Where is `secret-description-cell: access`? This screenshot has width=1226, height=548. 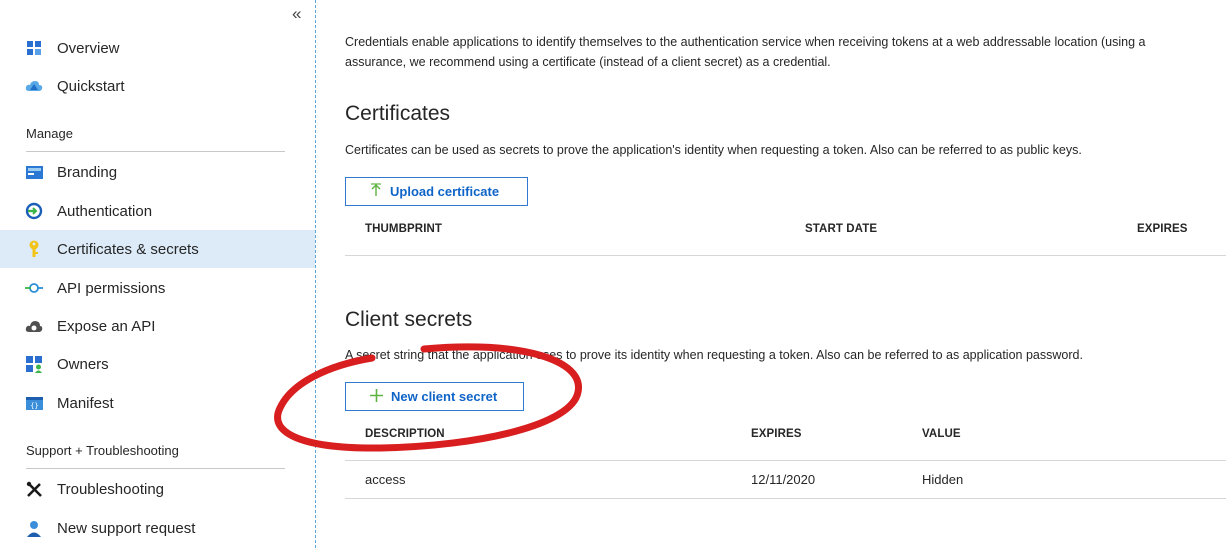 secret-description-cell: access is located at coordinates (385, 479).